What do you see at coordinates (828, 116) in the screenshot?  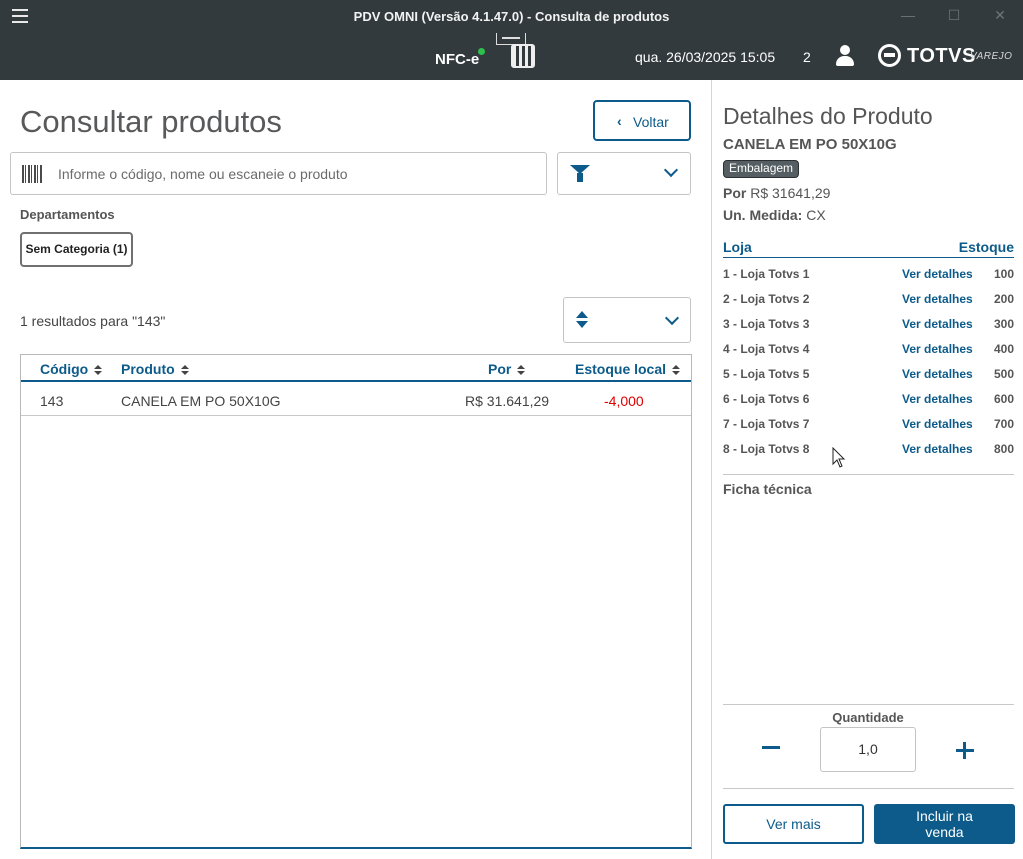 I see `details-title: Detalhes do Produto` at bounding box center [828, 116].